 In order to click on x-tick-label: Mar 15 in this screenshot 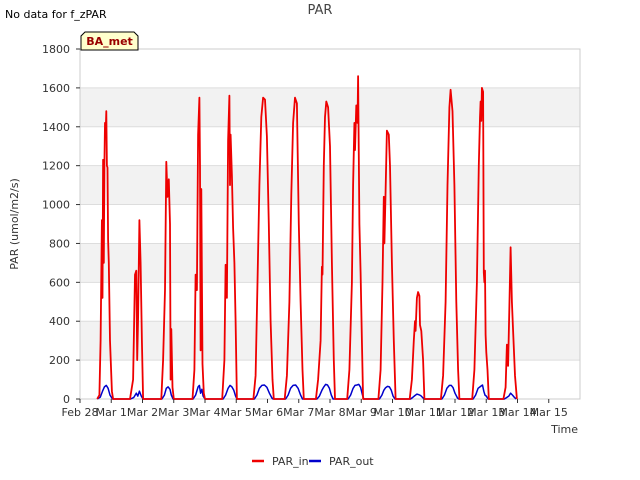, I will do `click(549, 412)`.